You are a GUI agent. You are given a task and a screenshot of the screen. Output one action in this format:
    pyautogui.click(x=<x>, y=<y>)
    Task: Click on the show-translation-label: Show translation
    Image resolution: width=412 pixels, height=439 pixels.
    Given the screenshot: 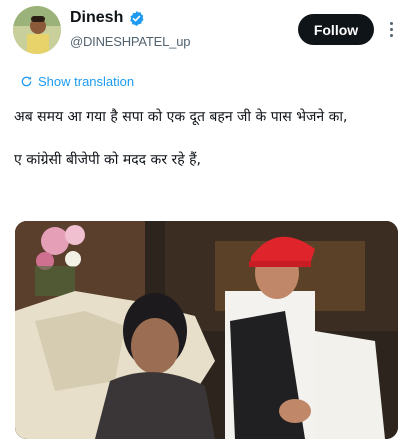 What is the action you would take?
    pyautogui.click(x=86, y=81)
    